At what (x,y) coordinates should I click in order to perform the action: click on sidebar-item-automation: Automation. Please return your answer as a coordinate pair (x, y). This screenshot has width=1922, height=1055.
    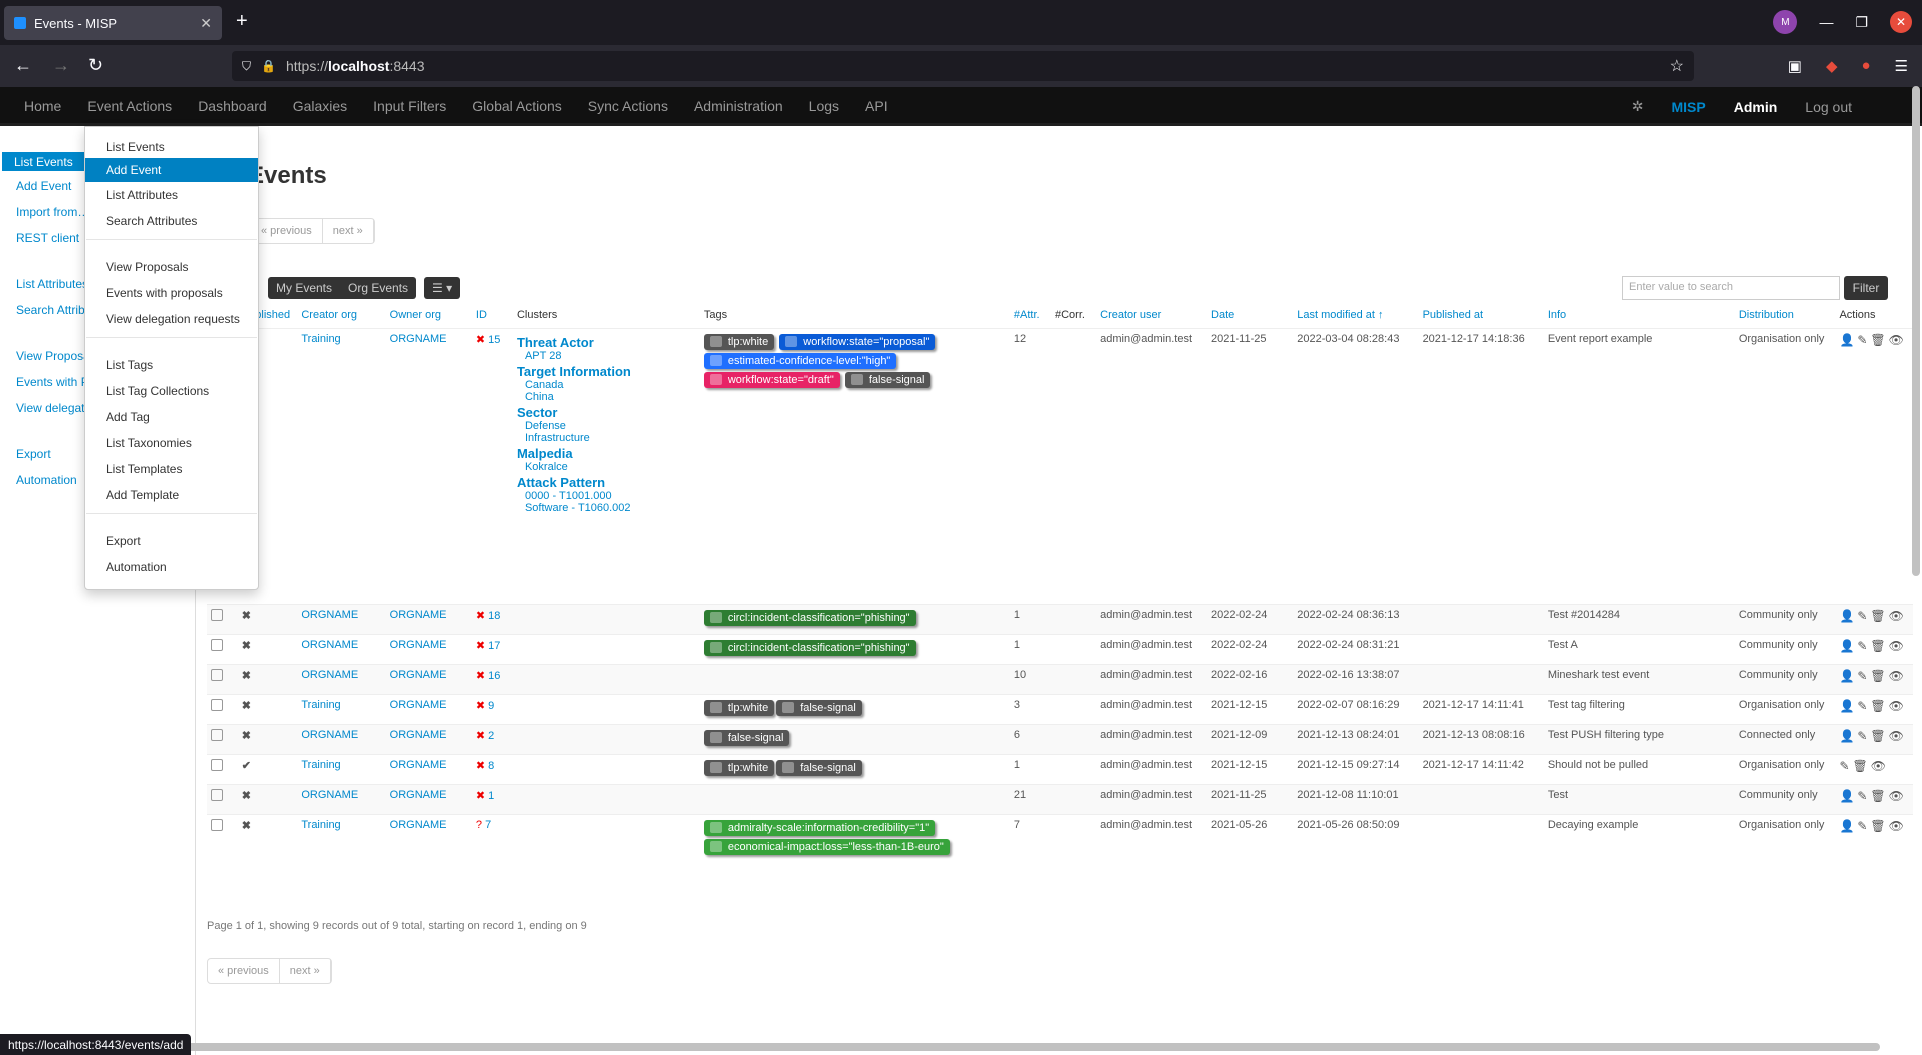
    Looking at the image, I should click on (46, 480).